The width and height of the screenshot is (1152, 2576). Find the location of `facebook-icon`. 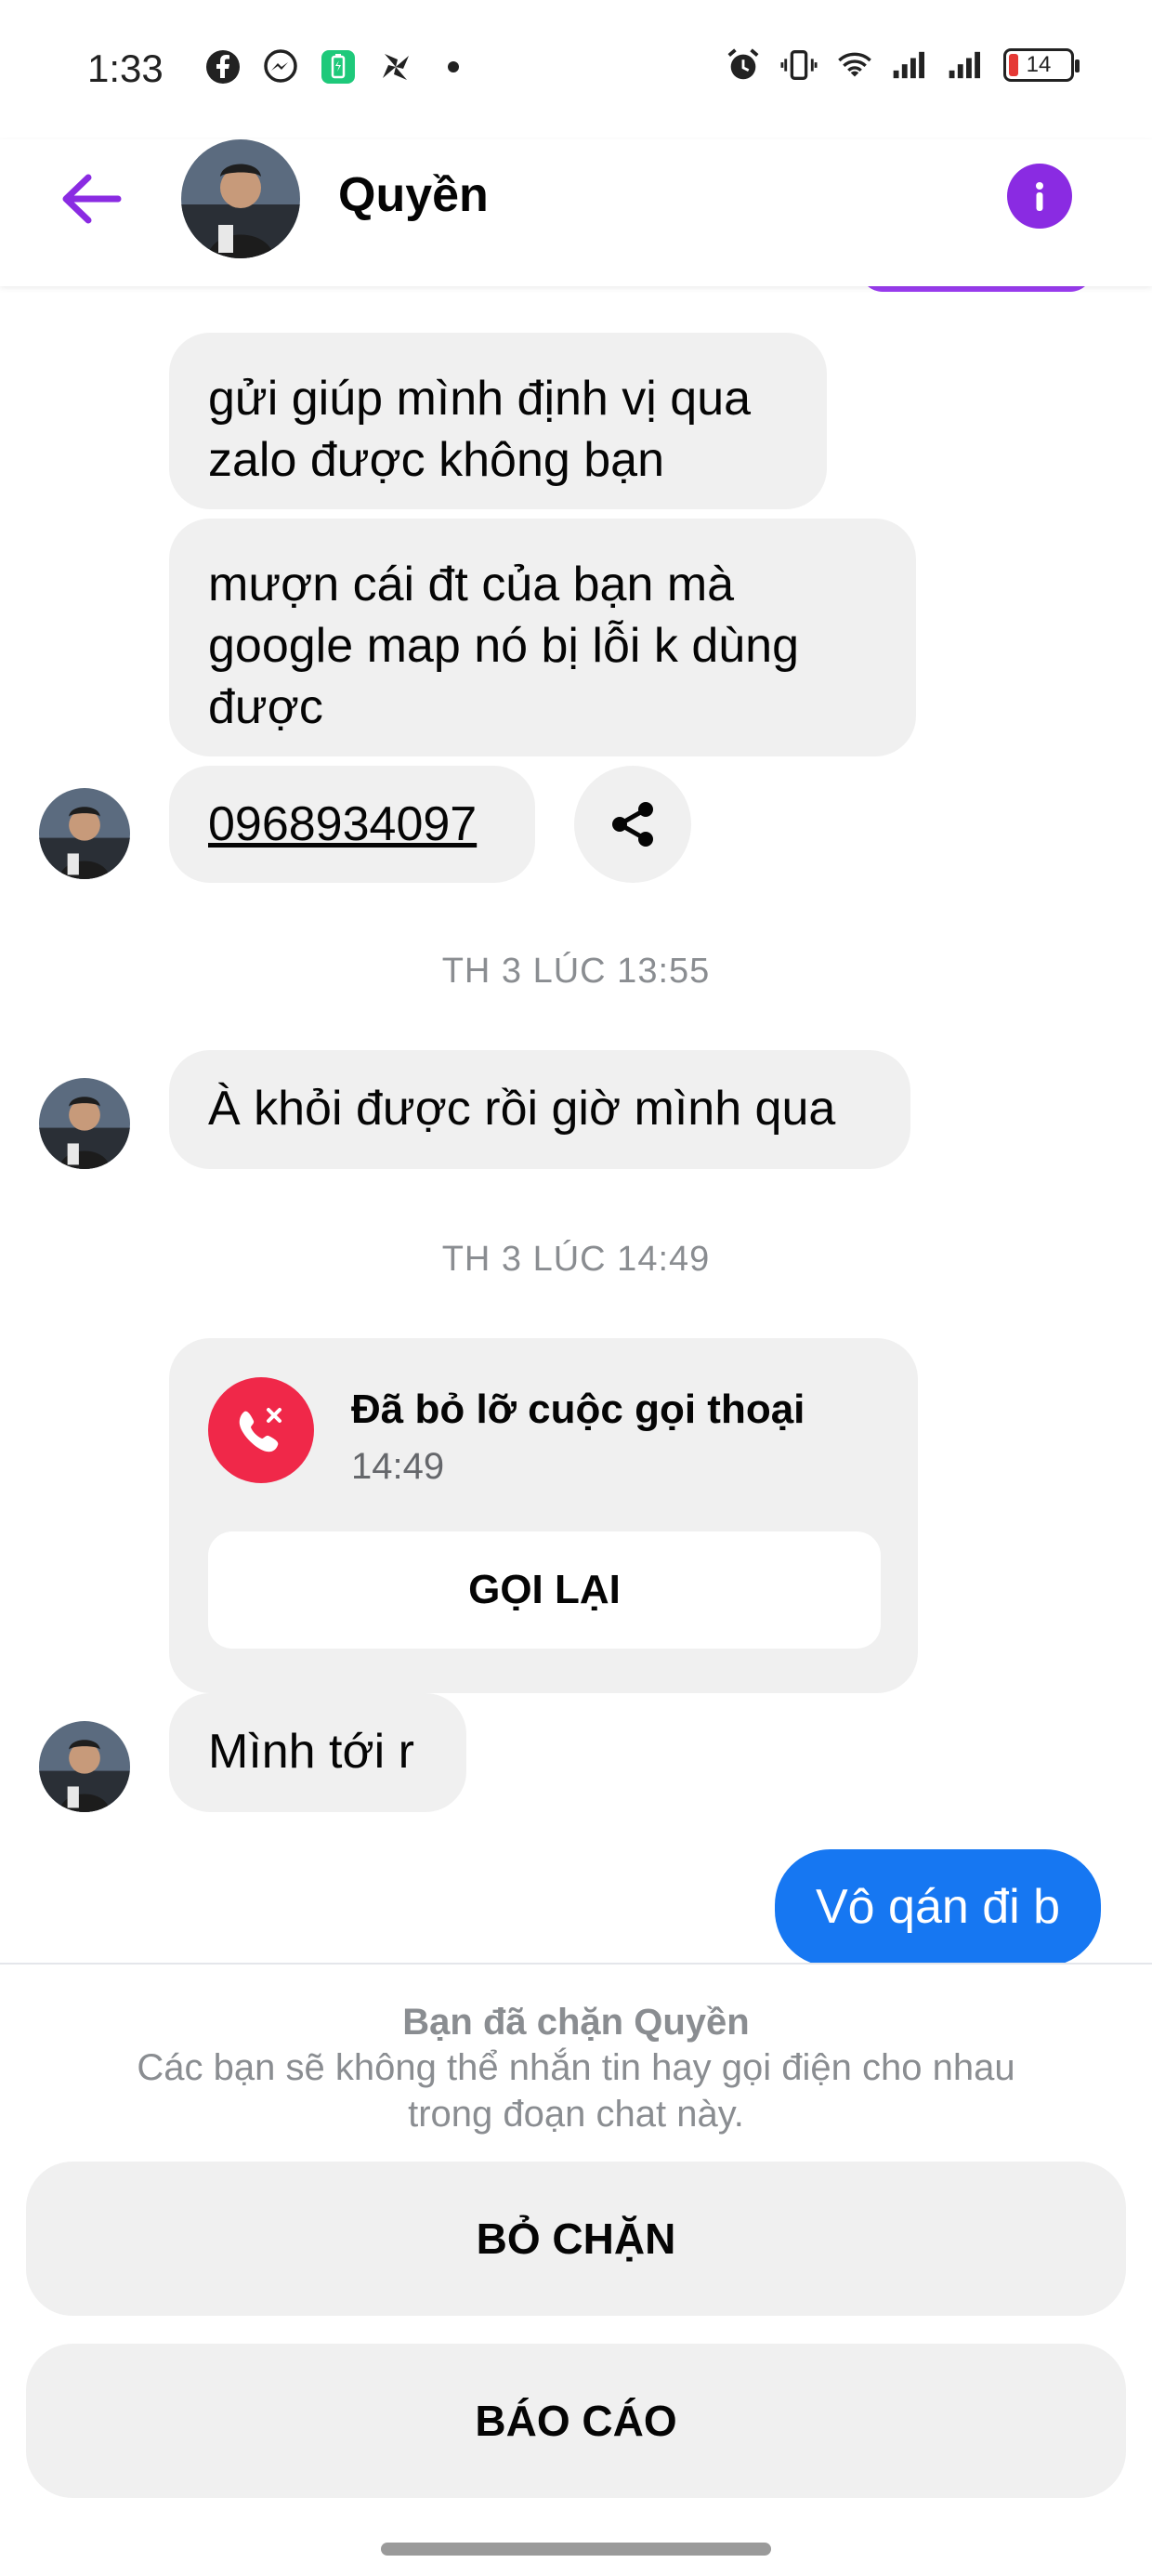

facebook-icon is located at coordinates (223, 66).